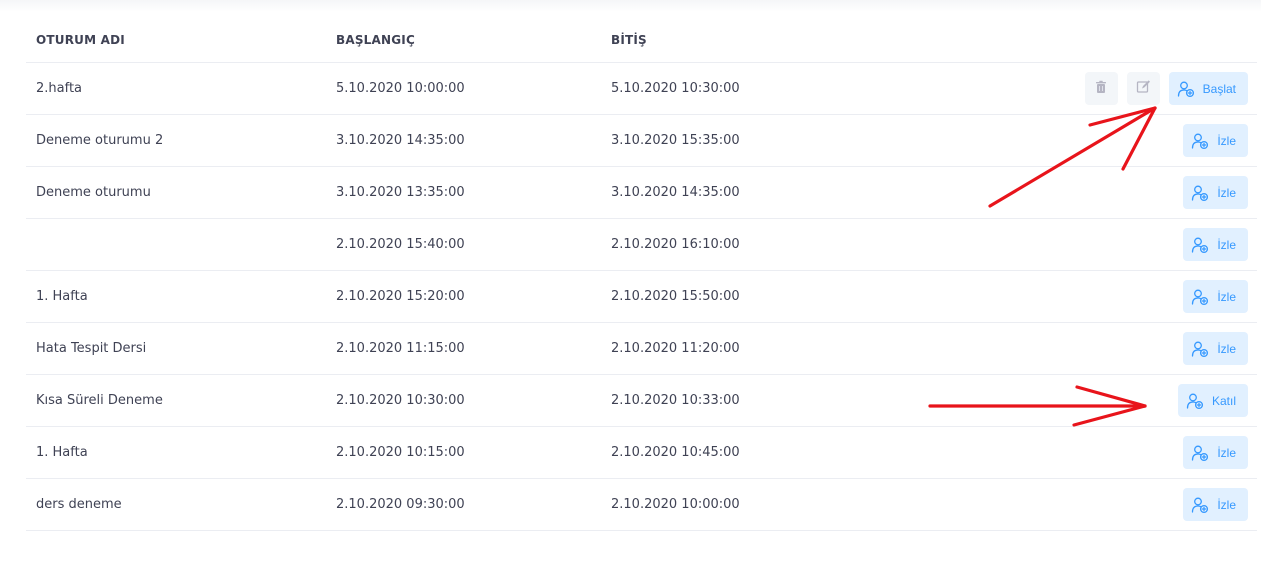 This screenshot has width=1261, height=569. Describe the element at coordinates (675, 452) in the screenshot. I see `end-time-cell: 2.10.2020 10:45:00` at that location.